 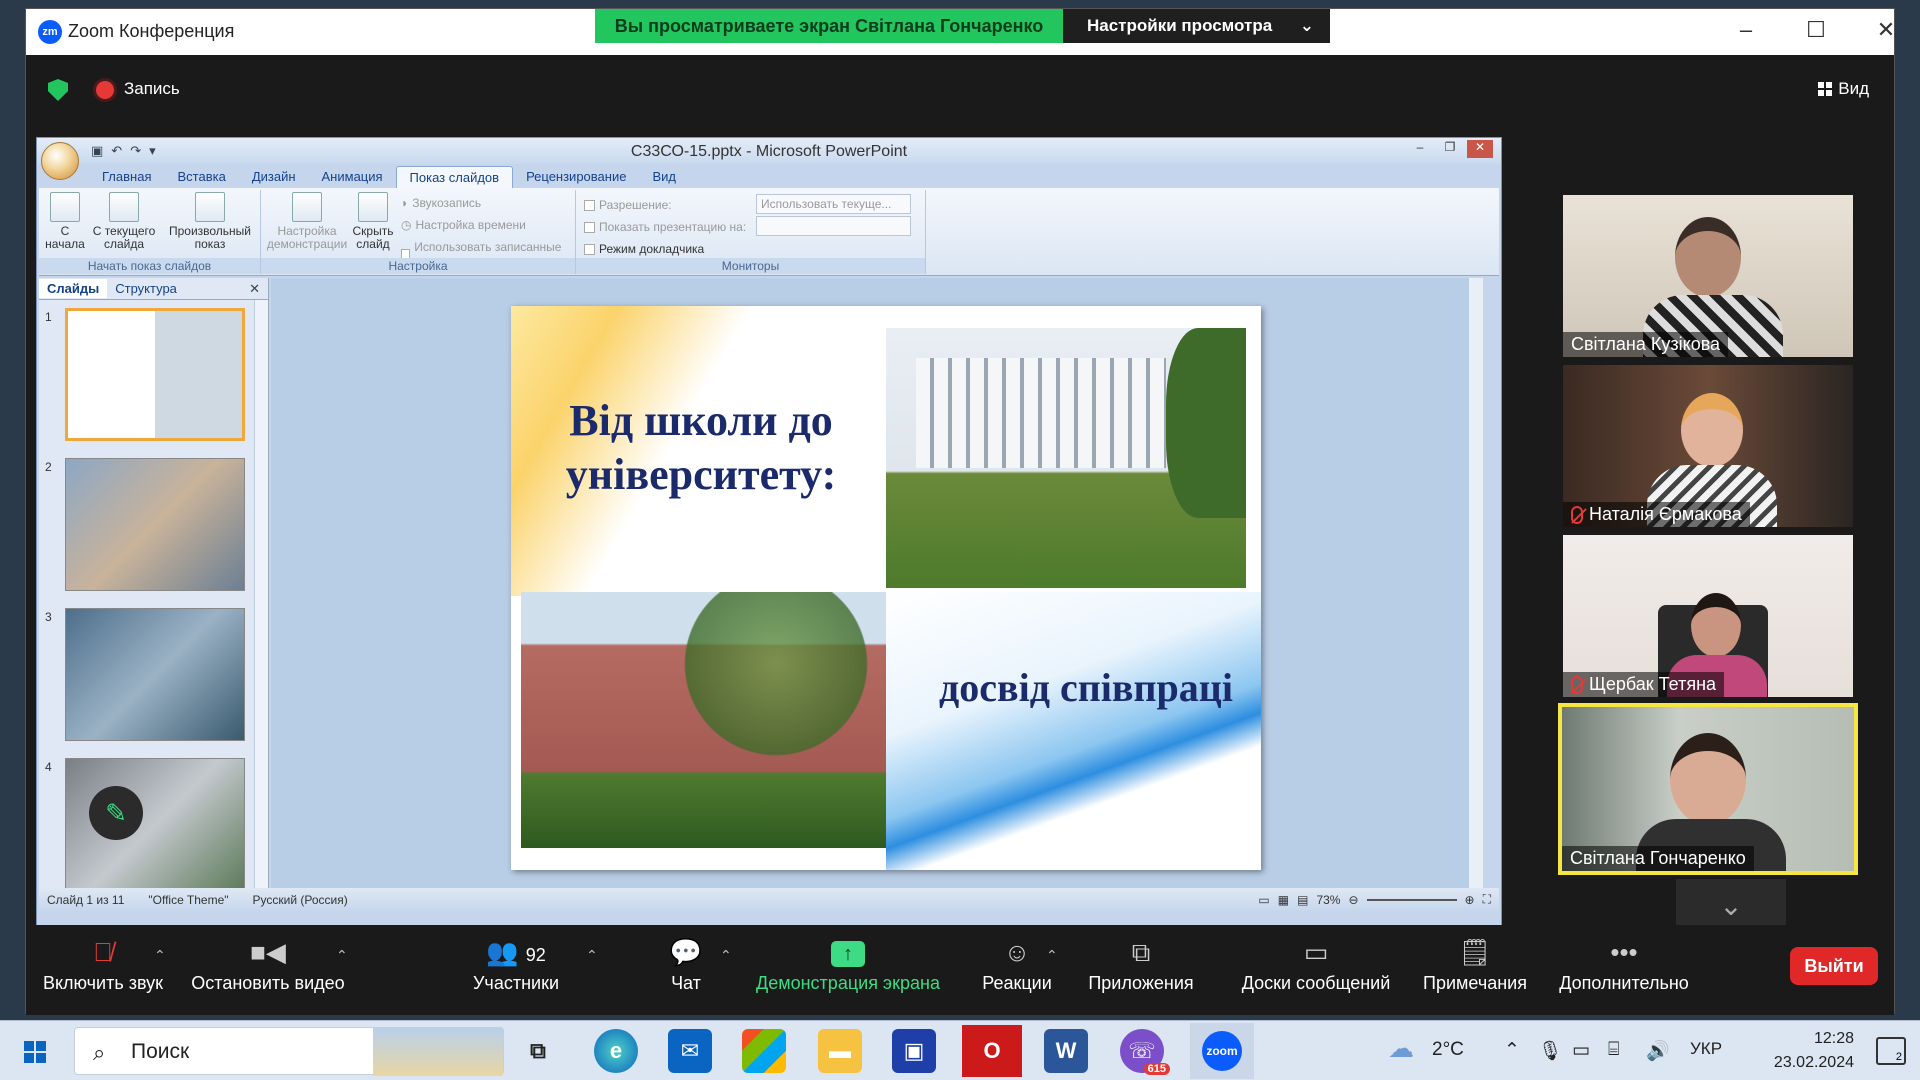 I want to click on tab-insert: Вставка, so click(x=201, y=177).